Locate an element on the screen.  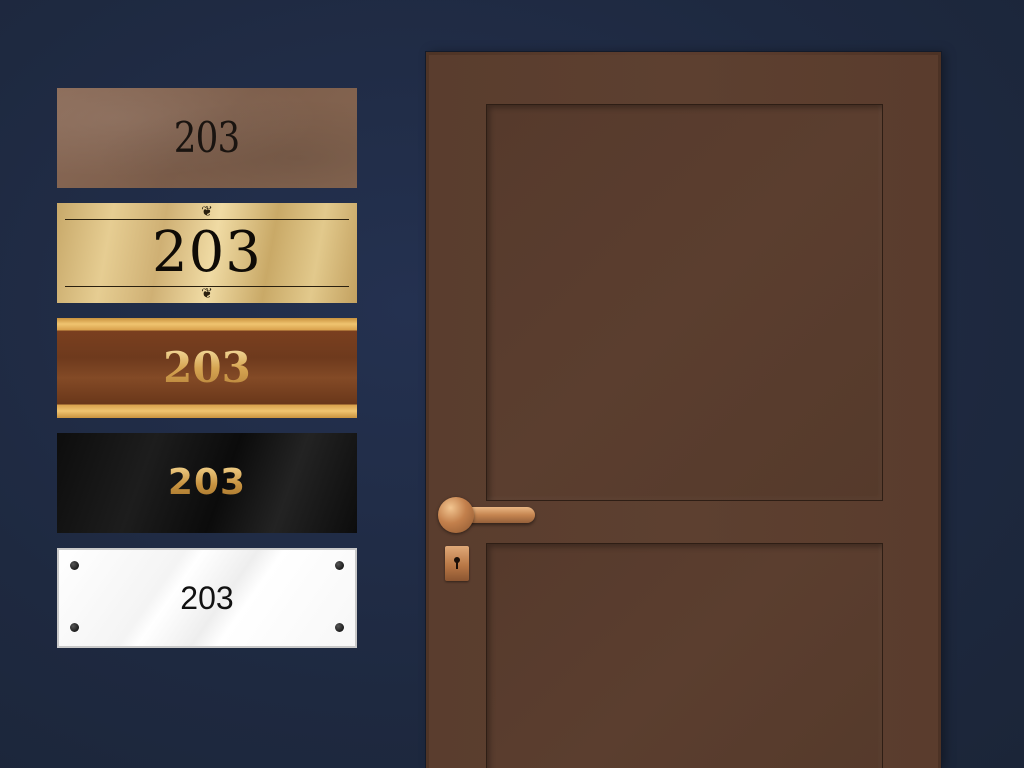
ornament-top-icon: ❦ is located at coordinates (207, 212).